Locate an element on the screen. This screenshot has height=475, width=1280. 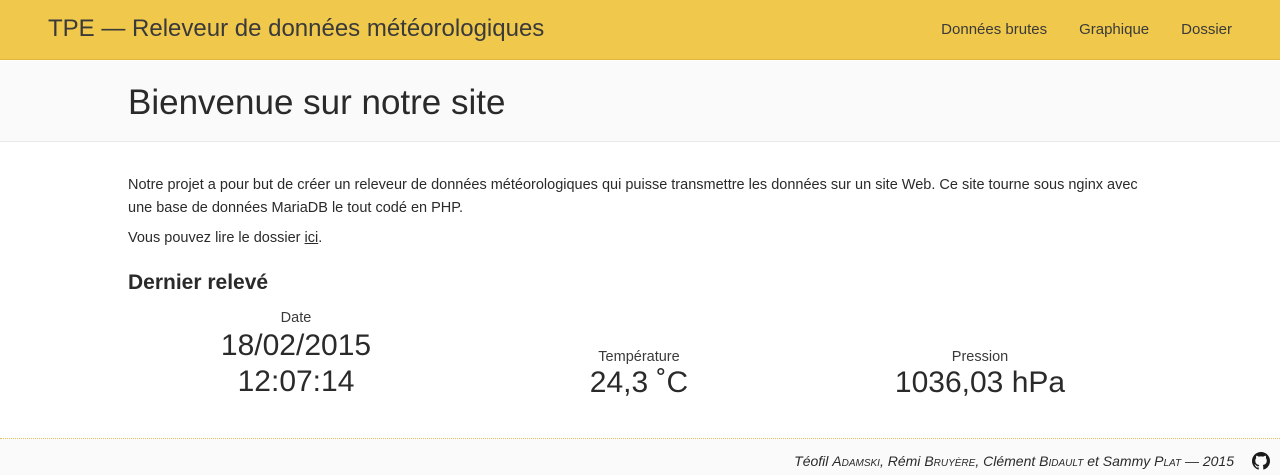
temperature-stat: Température 24,3 ˚C is located at coordinates (639, 375).